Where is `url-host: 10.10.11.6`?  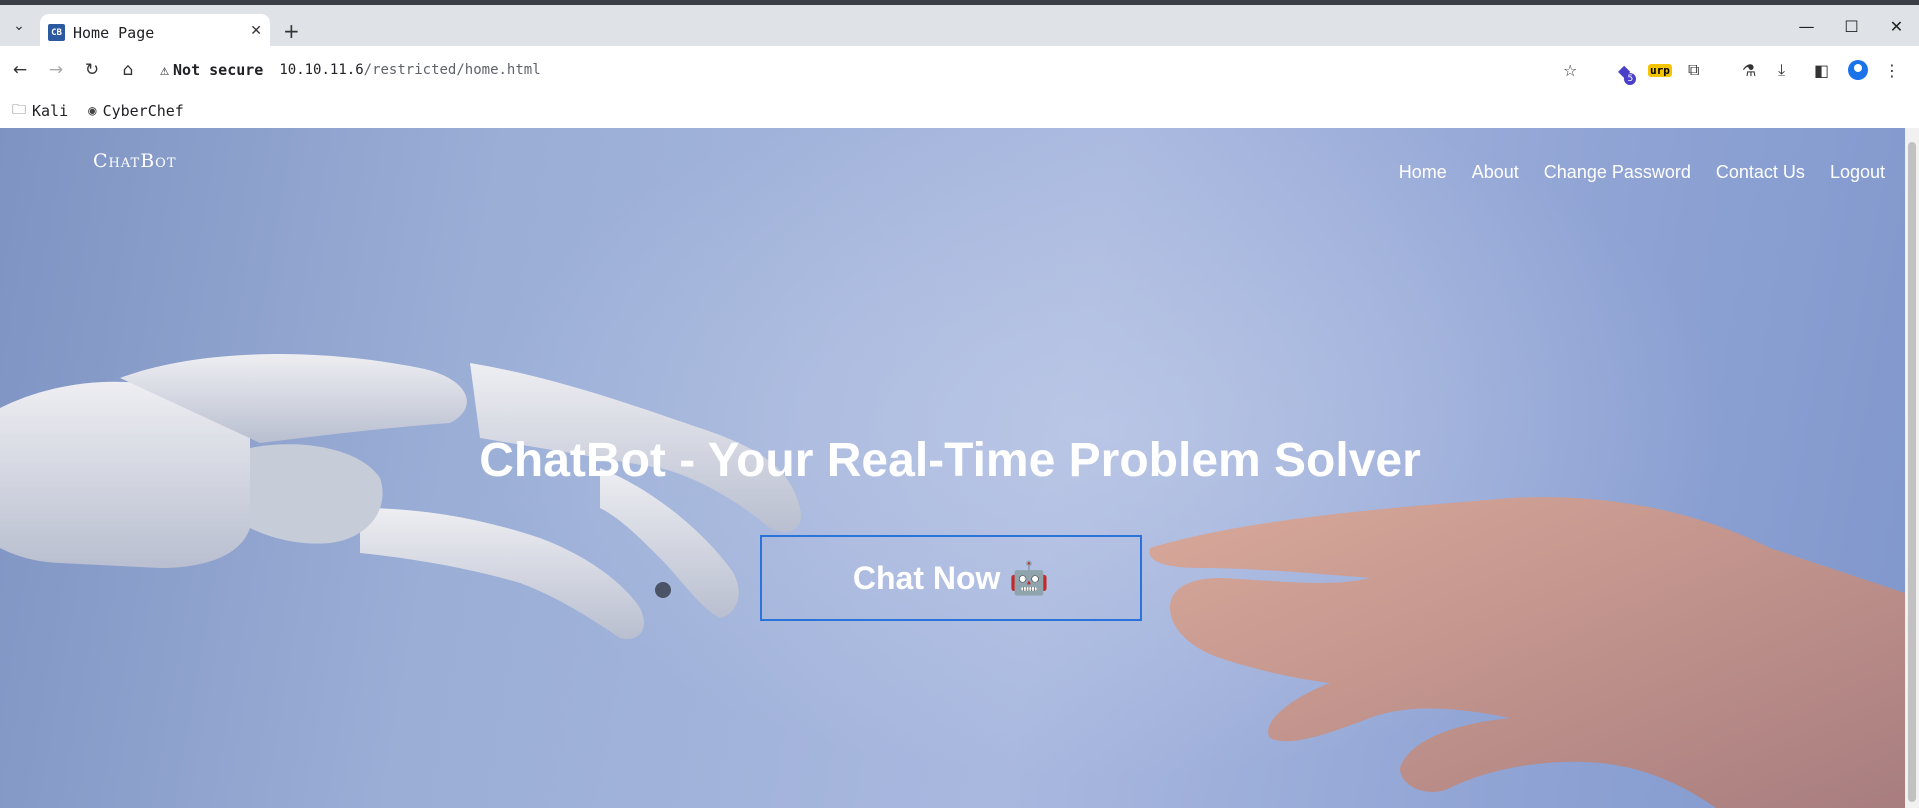
url-host: 10.10.11.6 is located at coordinates (321, 70).